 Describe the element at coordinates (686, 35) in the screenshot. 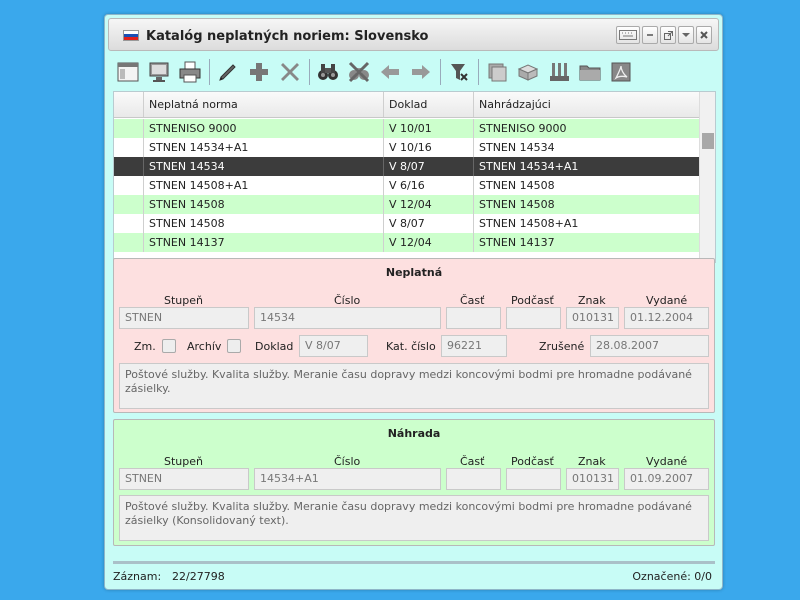

I see `dropdown-icon` at that location.